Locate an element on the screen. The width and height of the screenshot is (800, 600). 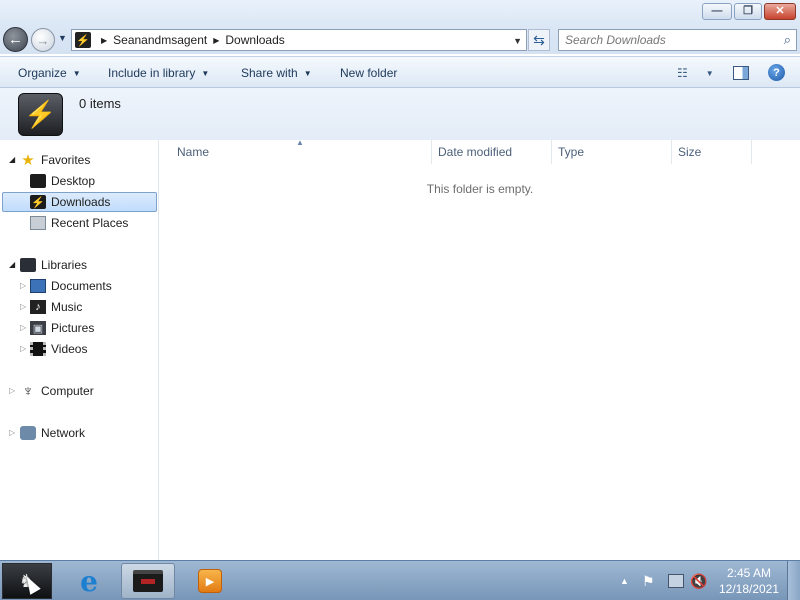
taskbar-internet-explorer: e is located at coordinates (89, 581).